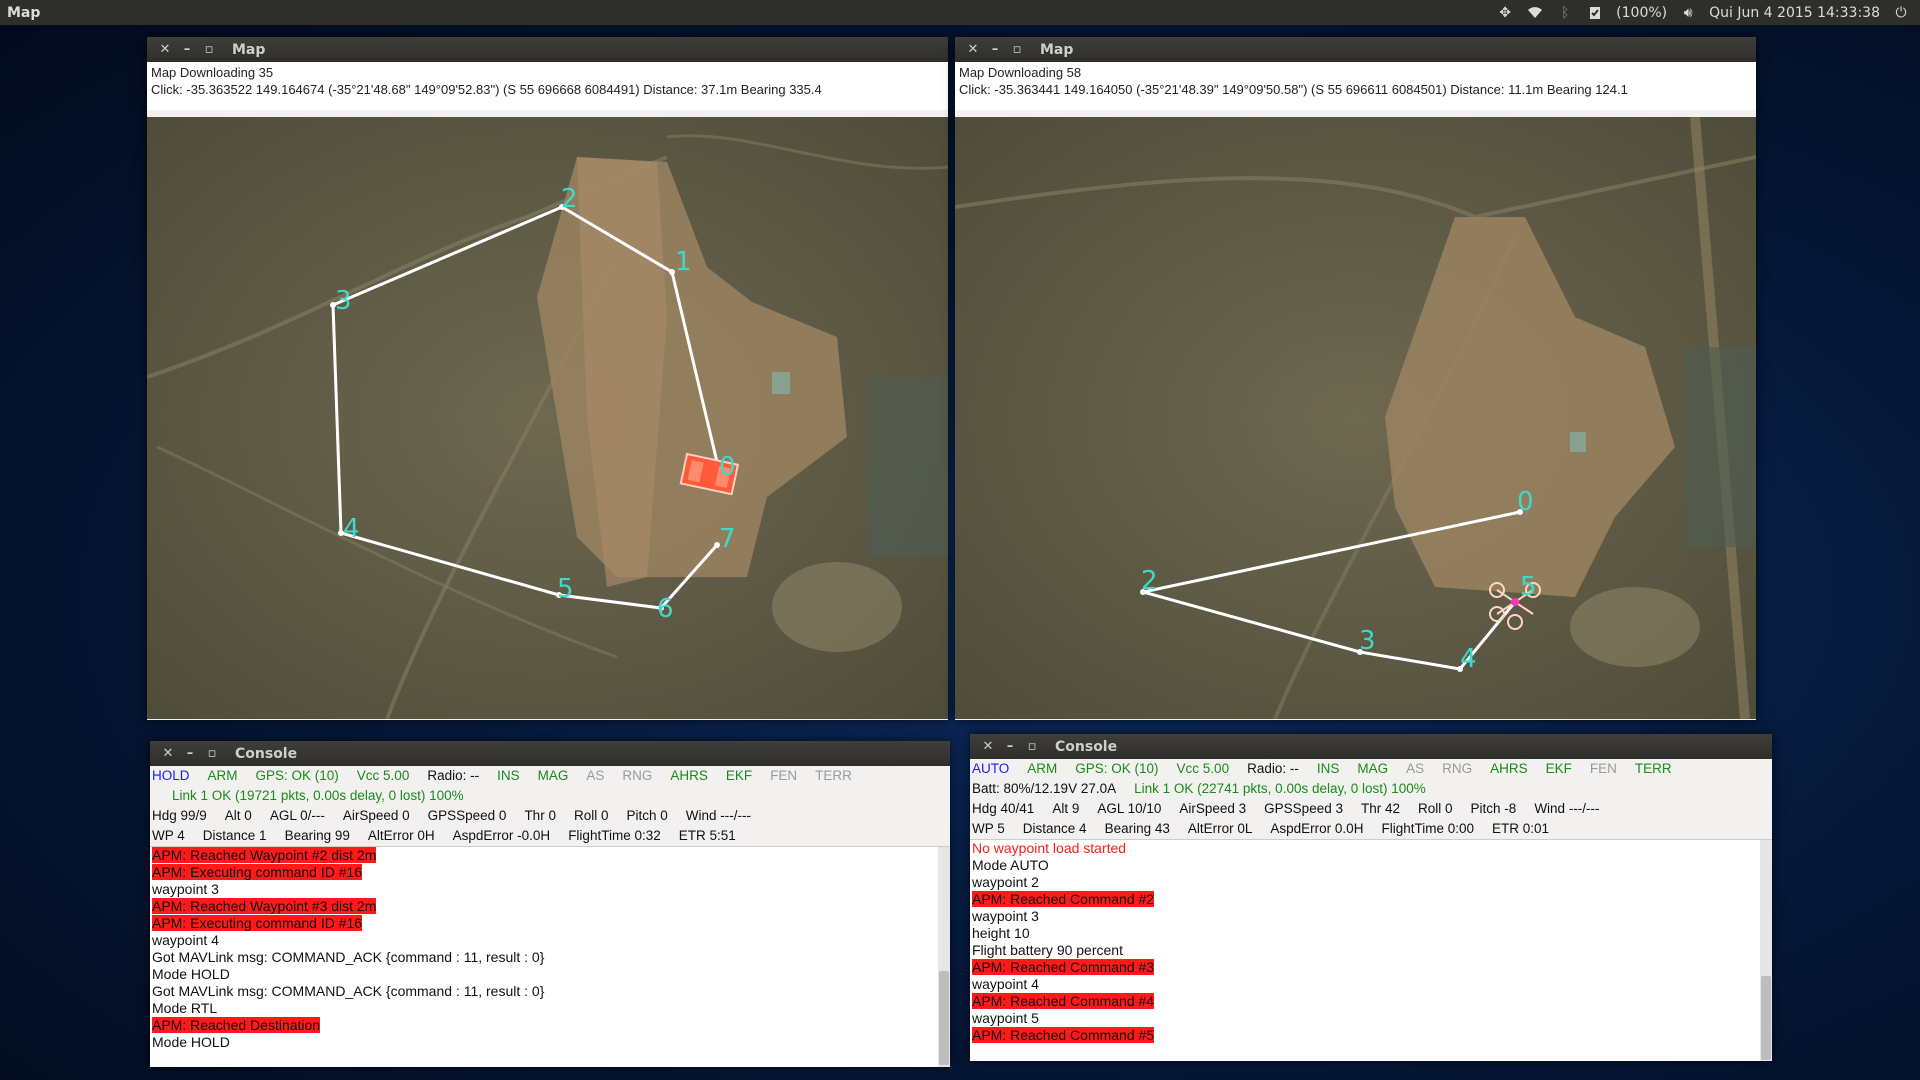  I want to click on status-value: WP 5, so click(988, 828).